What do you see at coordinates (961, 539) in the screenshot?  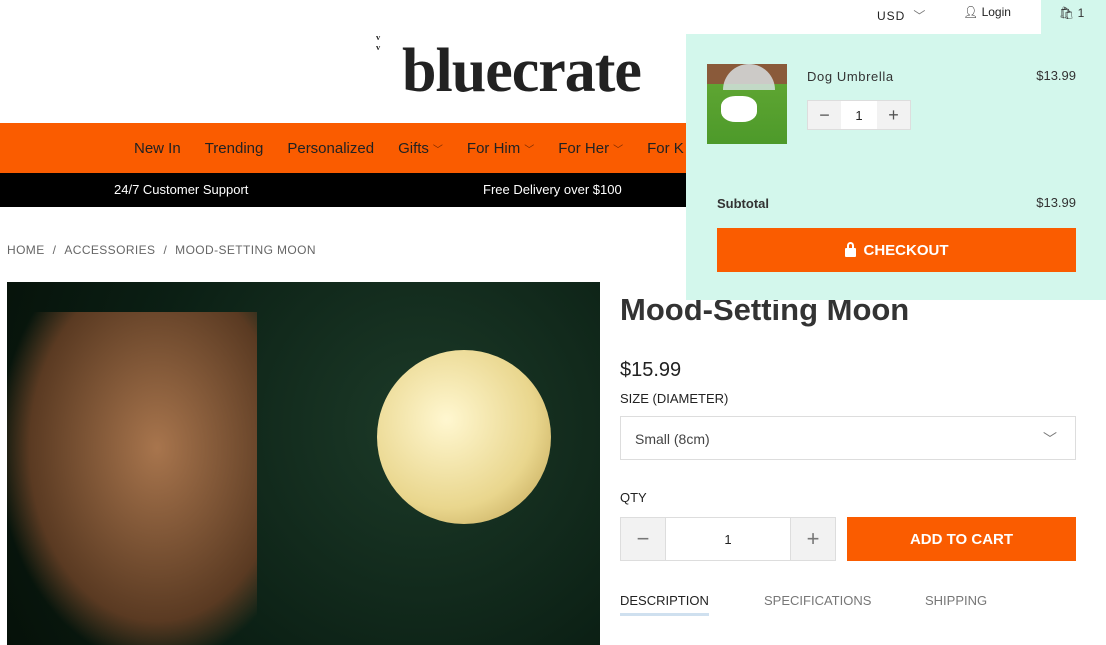 I see `add-to-cart-button: ADD TO CART` at bounding box center [961, 539].